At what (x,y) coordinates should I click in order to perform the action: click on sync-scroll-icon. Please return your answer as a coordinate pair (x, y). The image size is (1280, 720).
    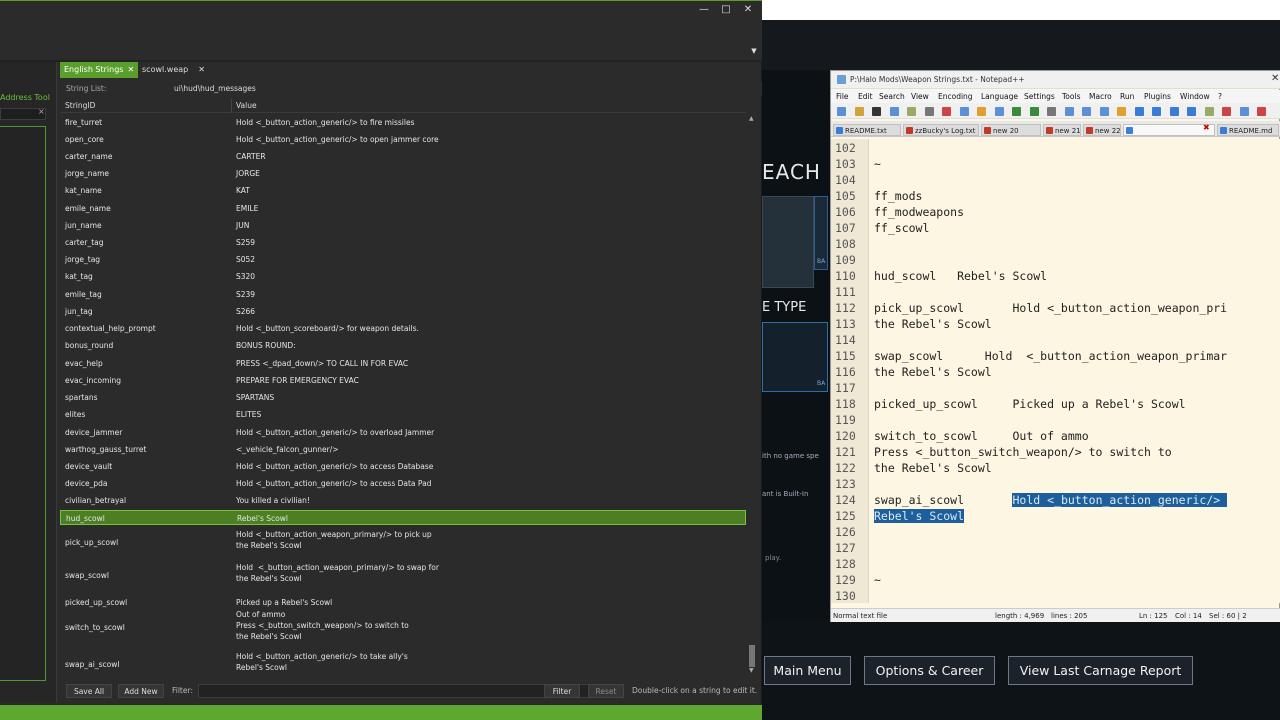
    Looking at the image, I should click on (1121, 111).